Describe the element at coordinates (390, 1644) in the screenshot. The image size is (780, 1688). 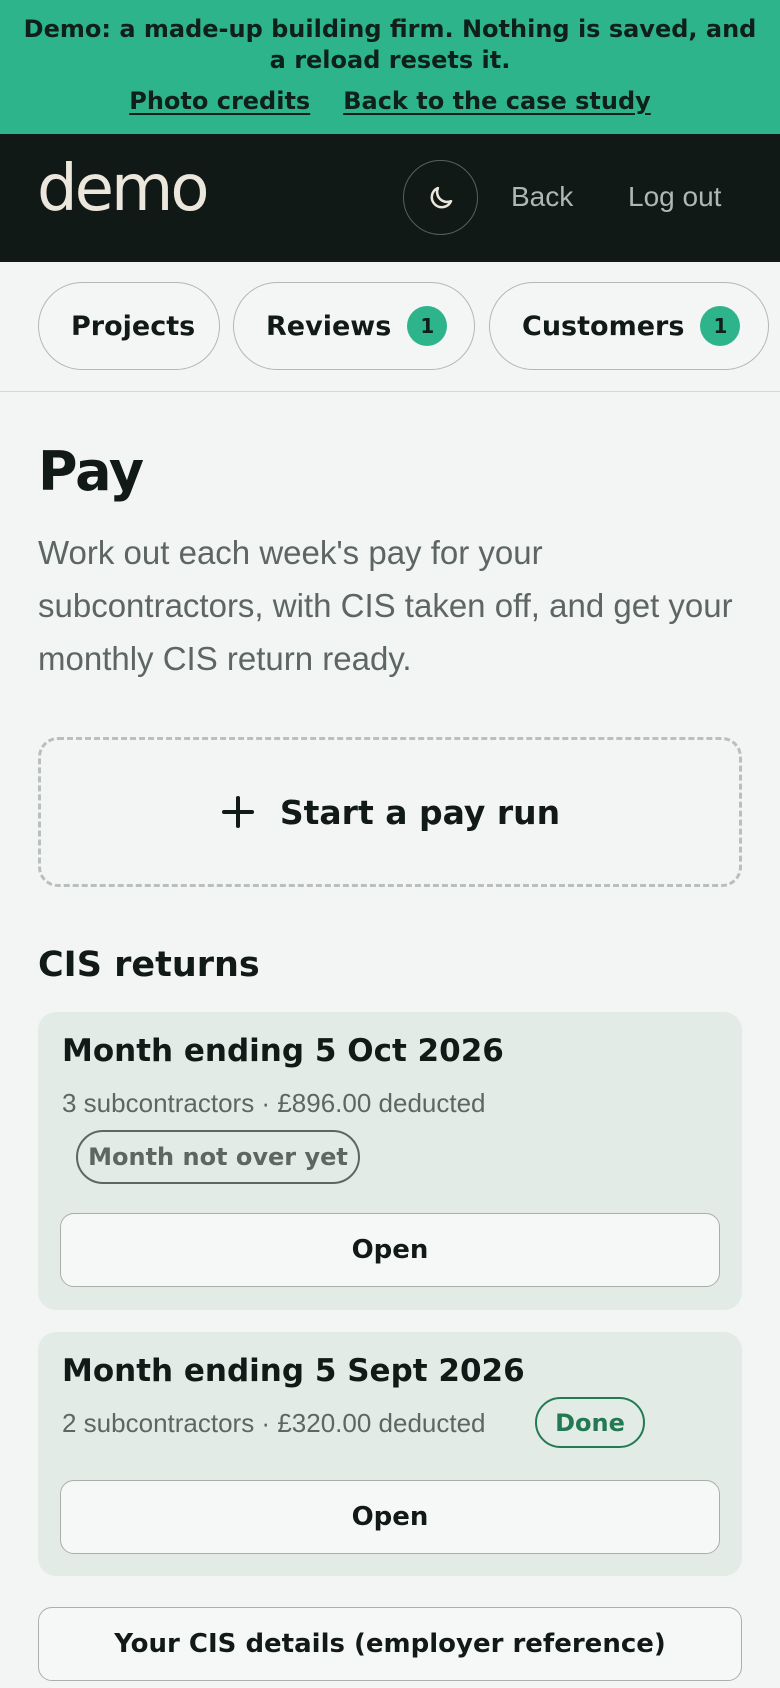
I see `cis-details-button: Your CIS details (employer reference)` at that location.